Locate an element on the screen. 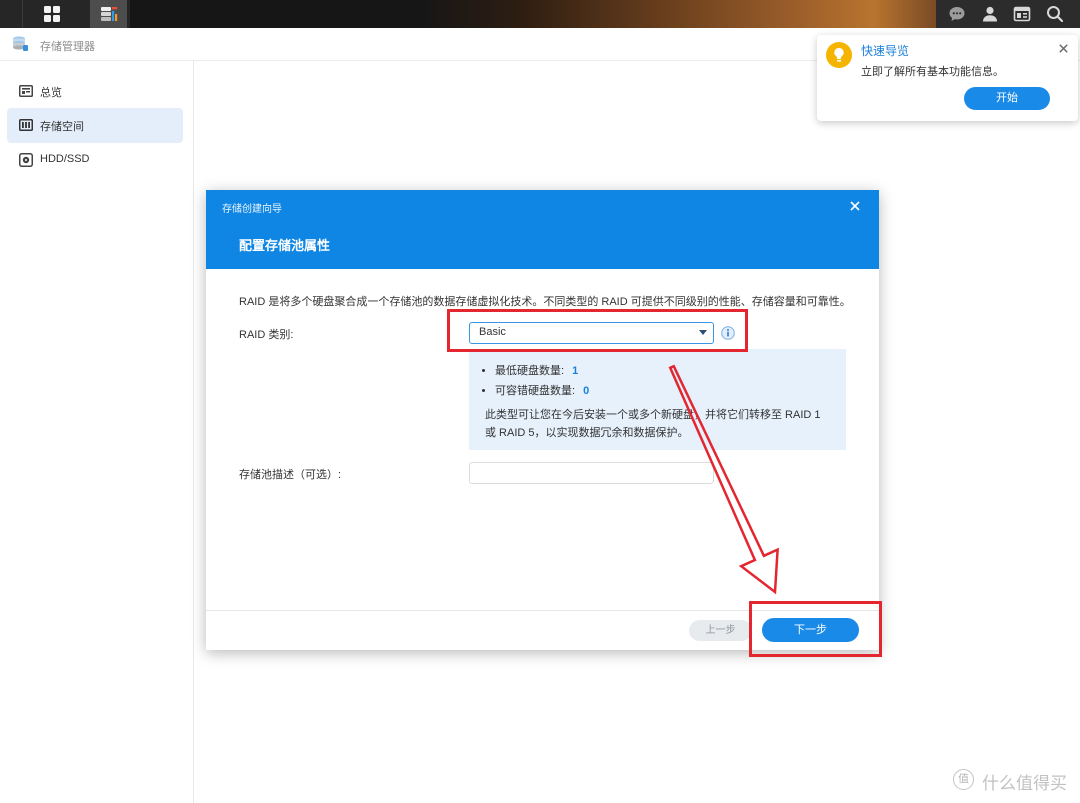 The width and height of the screenshot is (1080, 803). quick-tour-card: 快速导览 立即了解所有基本功能信息。 开始 is located at coordinates (947, 78).